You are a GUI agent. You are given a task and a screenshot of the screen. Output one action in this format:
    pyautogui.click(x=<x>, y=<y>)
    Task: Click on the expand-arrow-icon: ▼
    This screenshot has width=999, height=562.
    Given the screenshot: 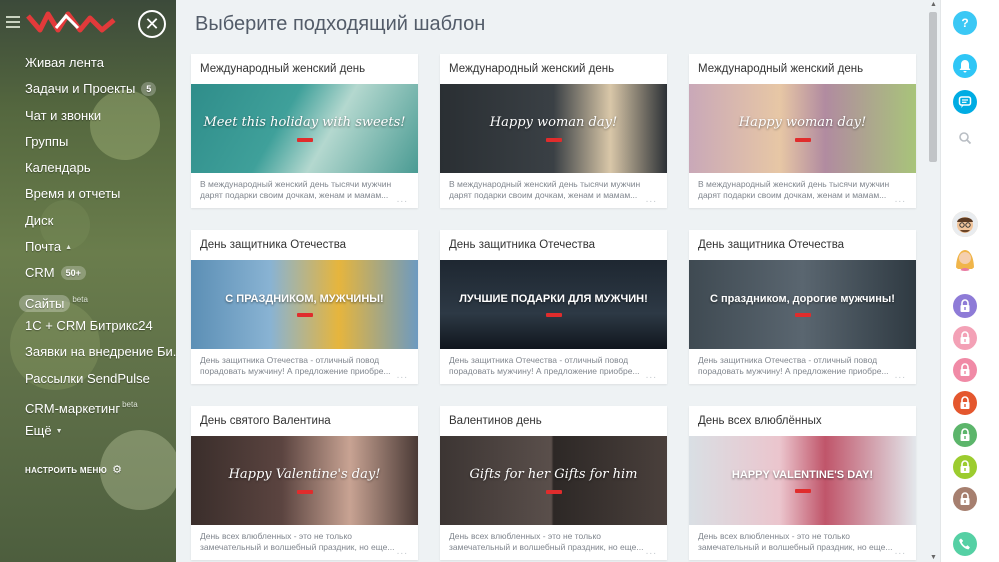 What is the action you would take?
    pyautogui.click(x=59, y=432)
    